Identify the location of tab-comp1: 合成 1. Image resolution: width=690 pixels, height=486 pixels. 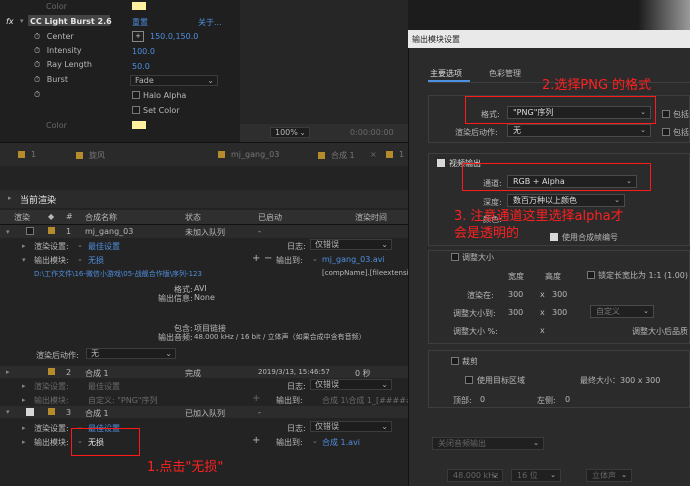
(336, 155).